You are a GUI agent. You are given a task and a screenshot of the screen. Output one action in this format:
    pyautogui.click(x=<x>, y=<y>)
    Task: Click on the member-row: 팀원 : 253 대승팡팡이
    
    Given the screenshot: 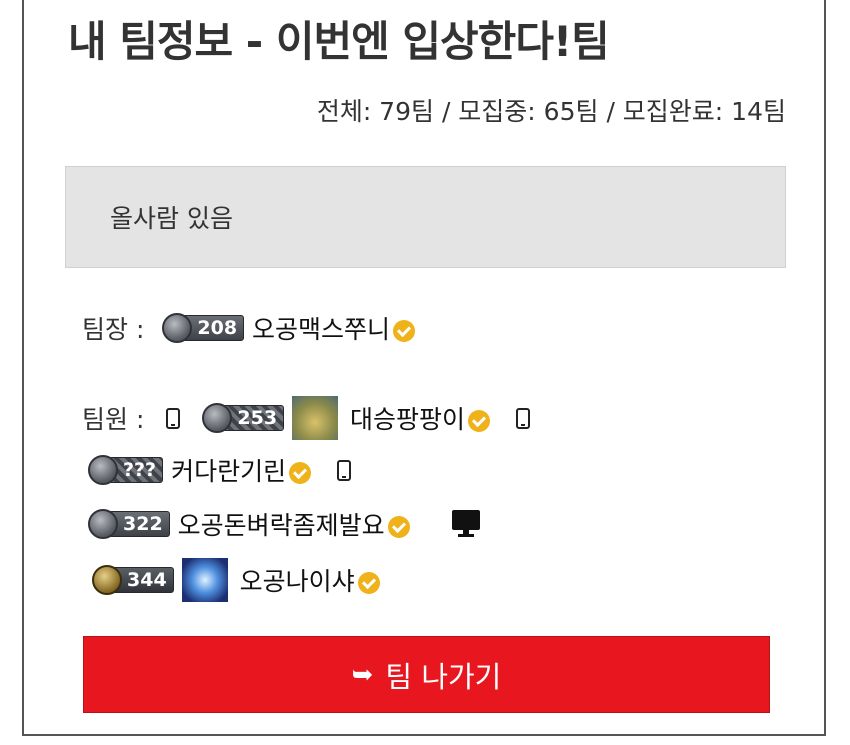 What is the action you would take?
    pyautogui.click(x=317, y=418)
    